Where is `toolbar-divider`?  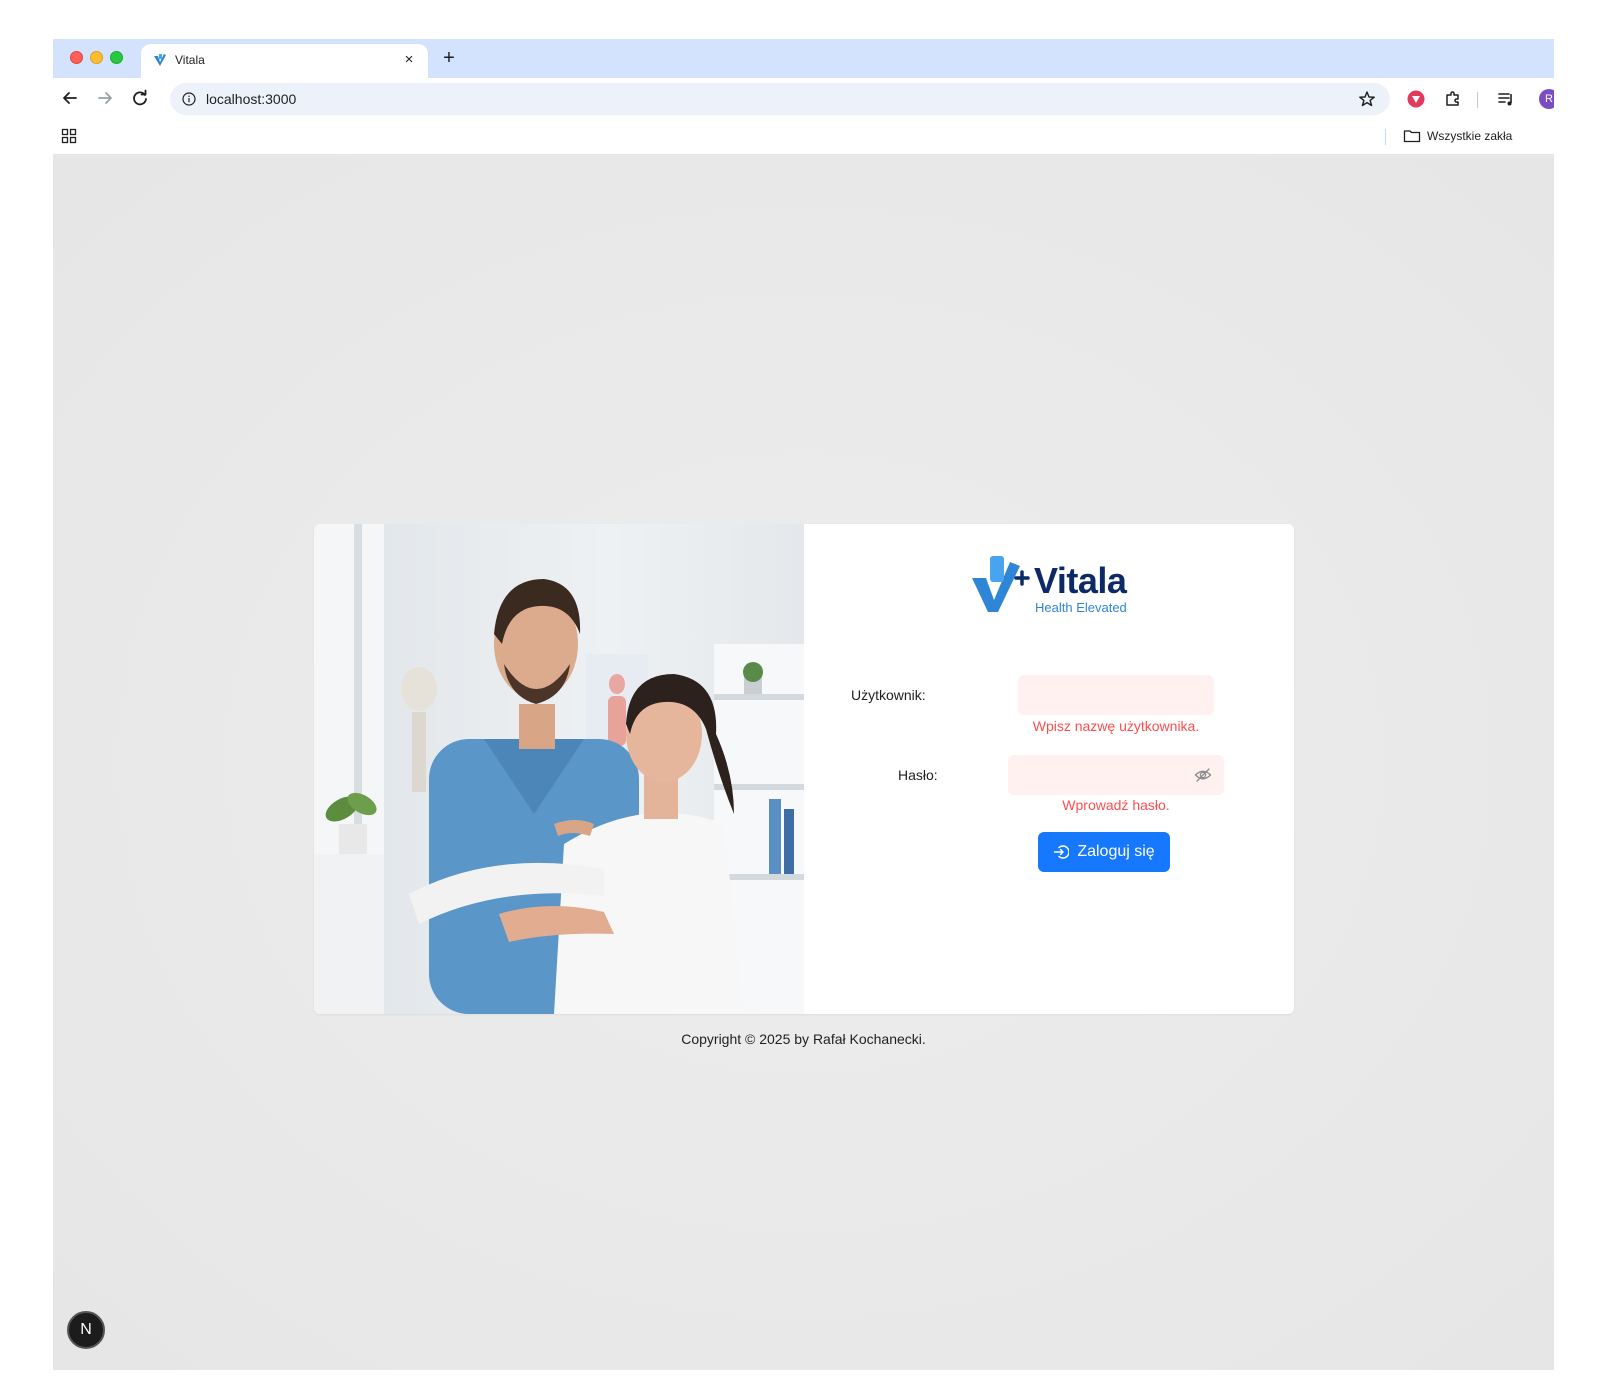 toolbar-divider is located at coordinates (1477, 100).